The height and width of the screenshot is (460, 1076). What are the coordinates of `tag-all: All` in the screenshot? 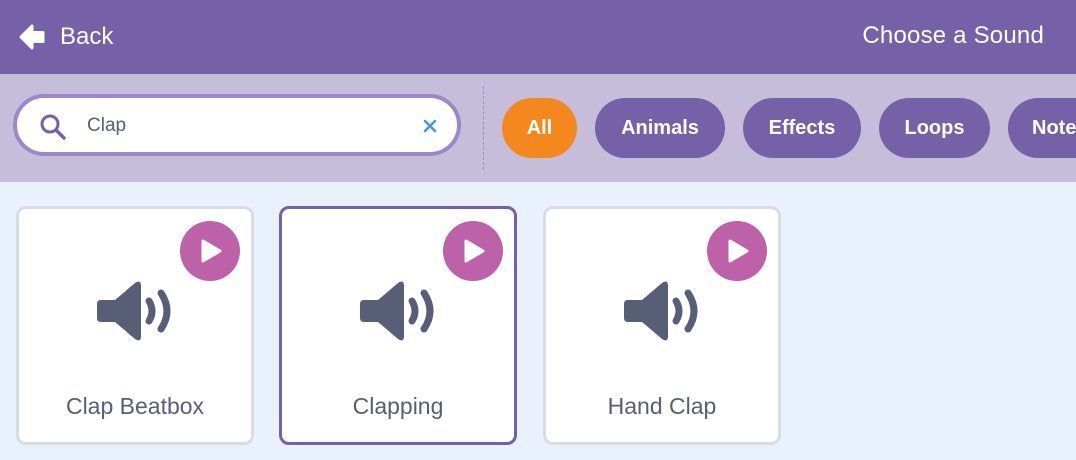 It's located at (539, 128).